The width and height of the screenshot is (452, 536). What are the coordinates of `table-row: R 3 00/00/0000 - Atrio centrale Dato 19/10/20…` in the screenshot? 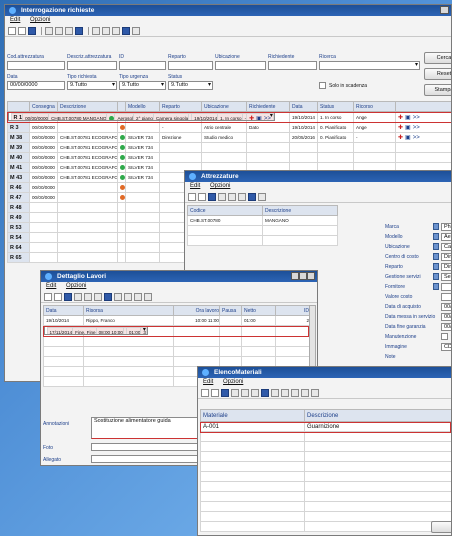 It's located at (229, 127).